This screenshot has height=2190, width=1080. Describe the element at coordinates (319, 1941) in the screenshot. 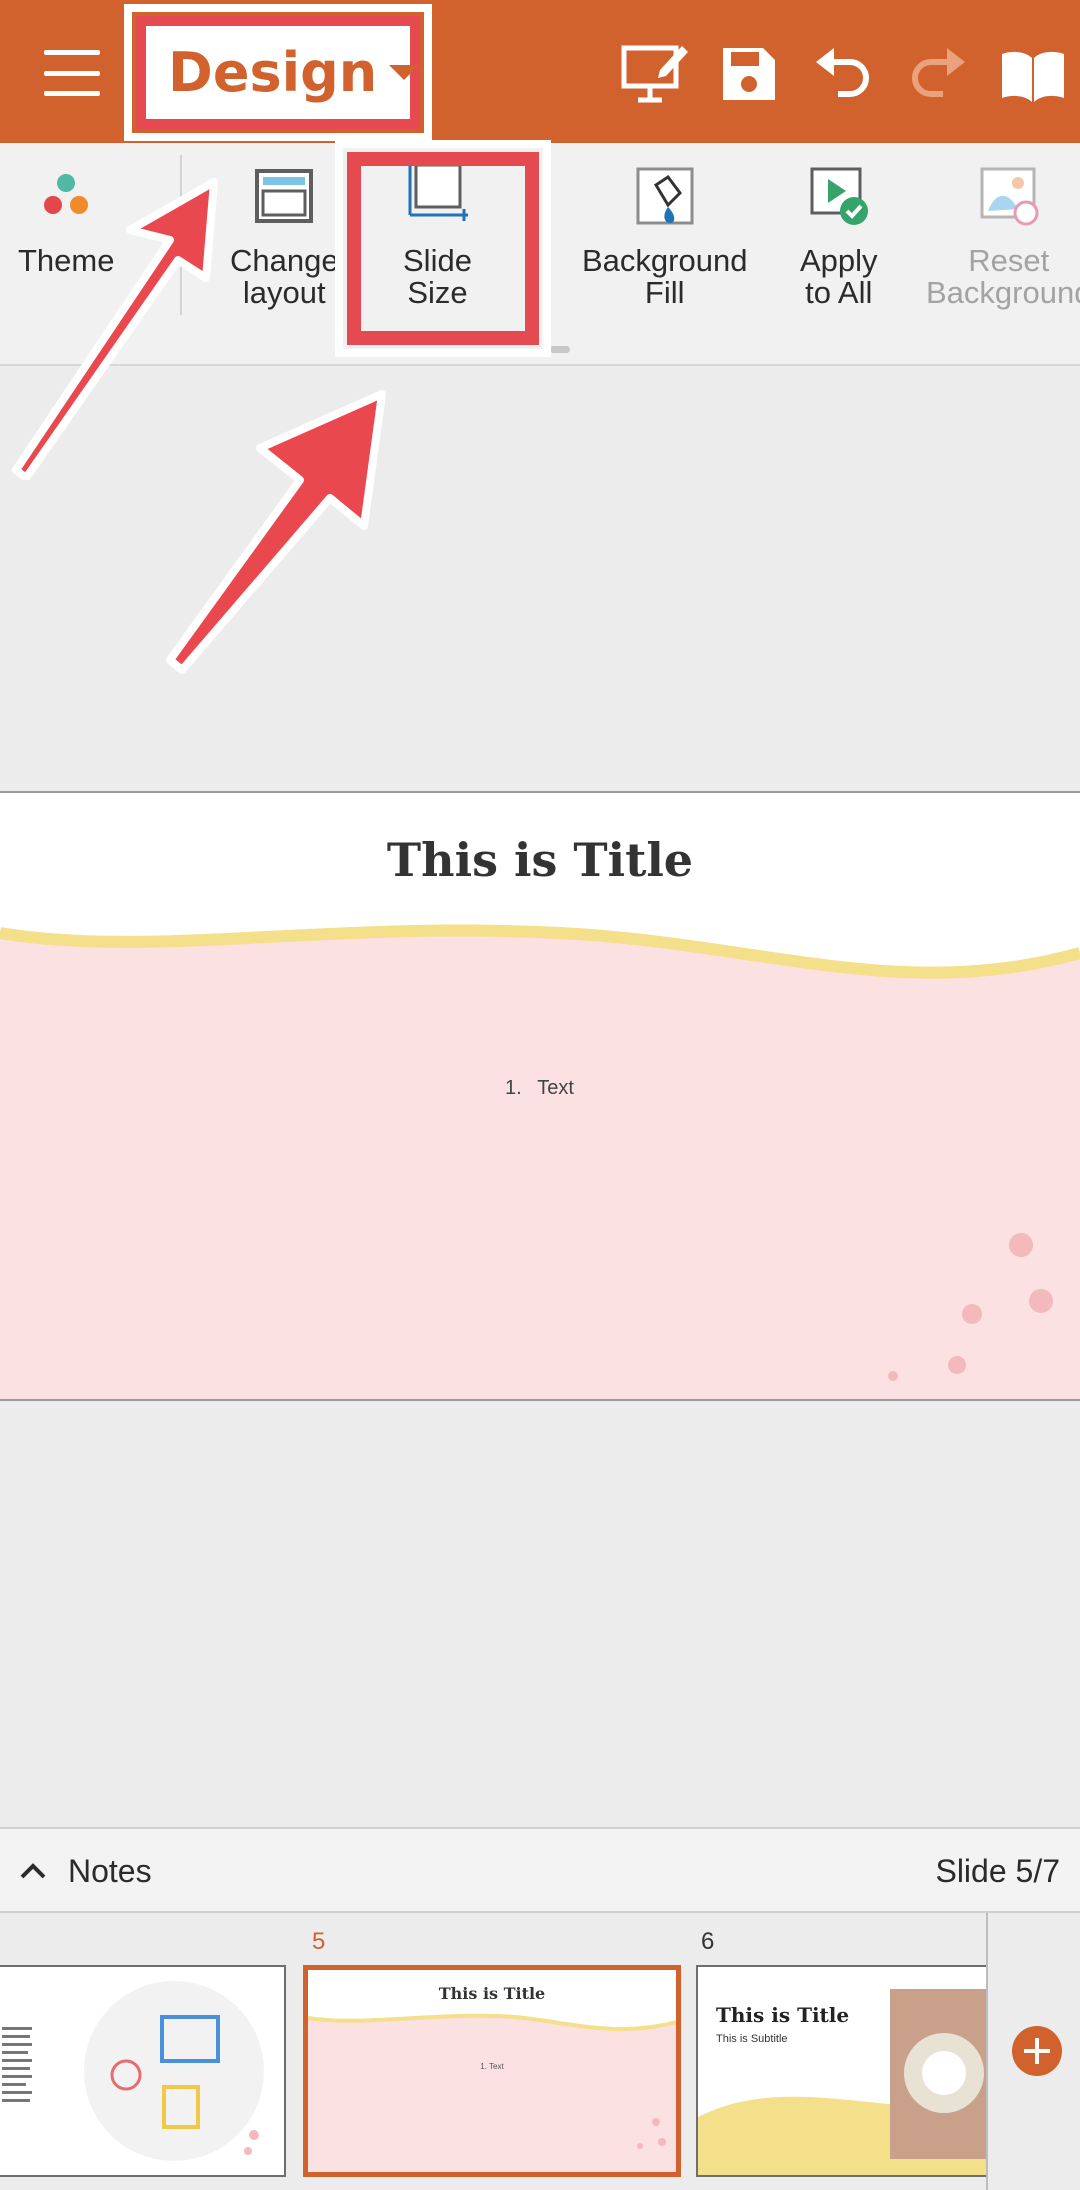

I see `slide-number-5: 5` at that location.